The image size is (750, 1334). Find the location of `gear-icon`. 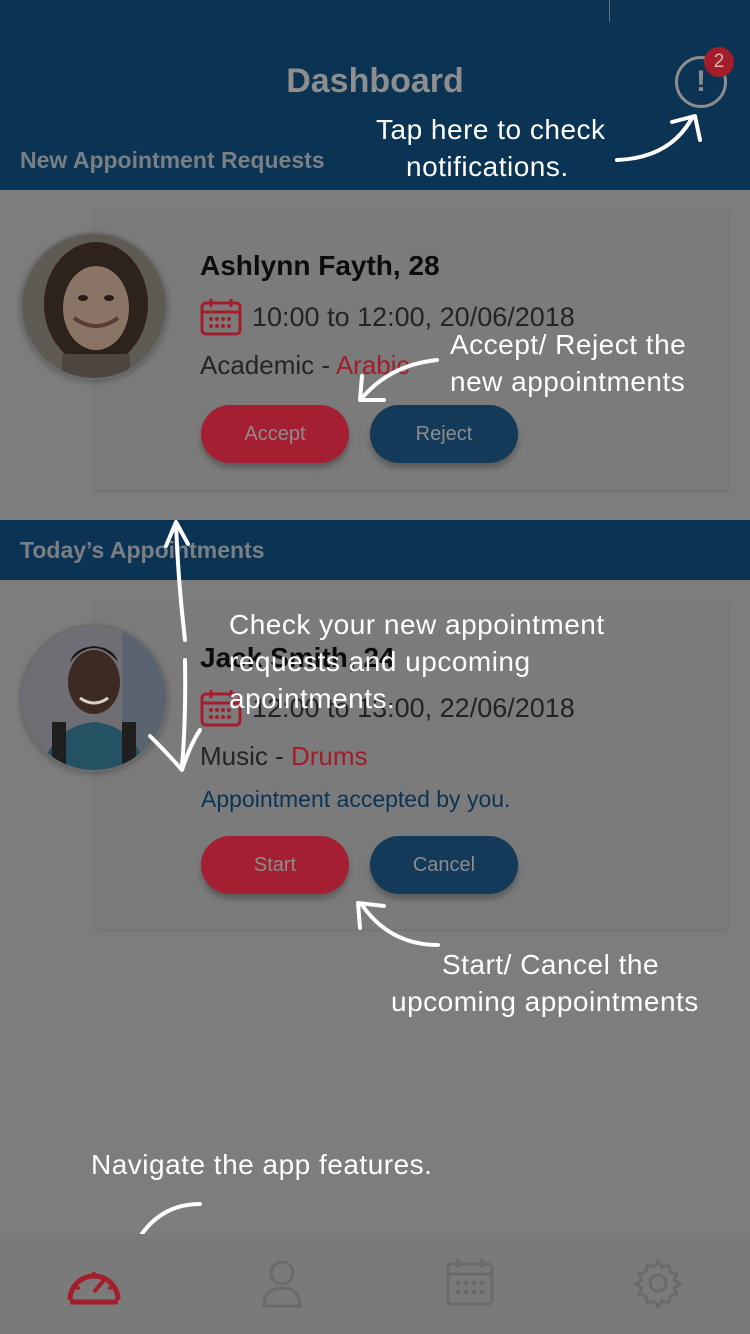

gear-icon is located at coordinates (658, 1284).